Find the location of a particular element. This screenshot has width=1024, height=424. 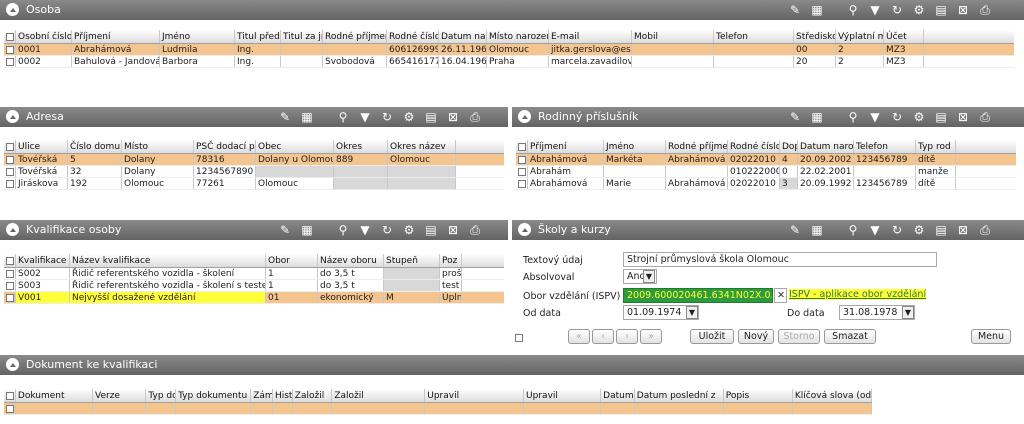

table-row: Abrahám 010222000 0 22.02.2001 manže is located at coordinates (766, 172).